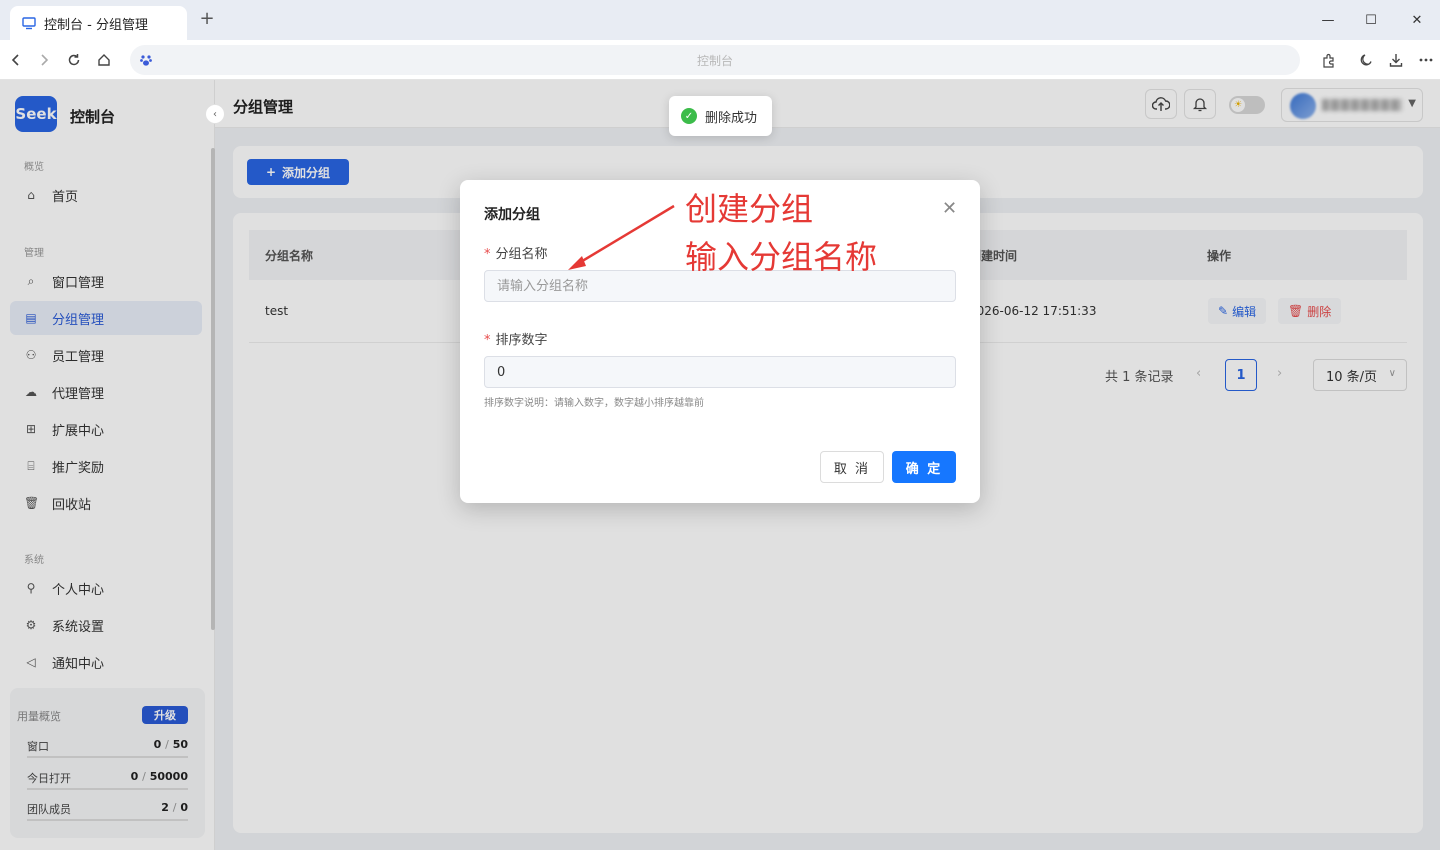 This screenshot has height=850, width=1440. What do you see at coordinates (1328, 60) in the screenshot?
I see `extensions-icon` at bounding box center [1328, 60].